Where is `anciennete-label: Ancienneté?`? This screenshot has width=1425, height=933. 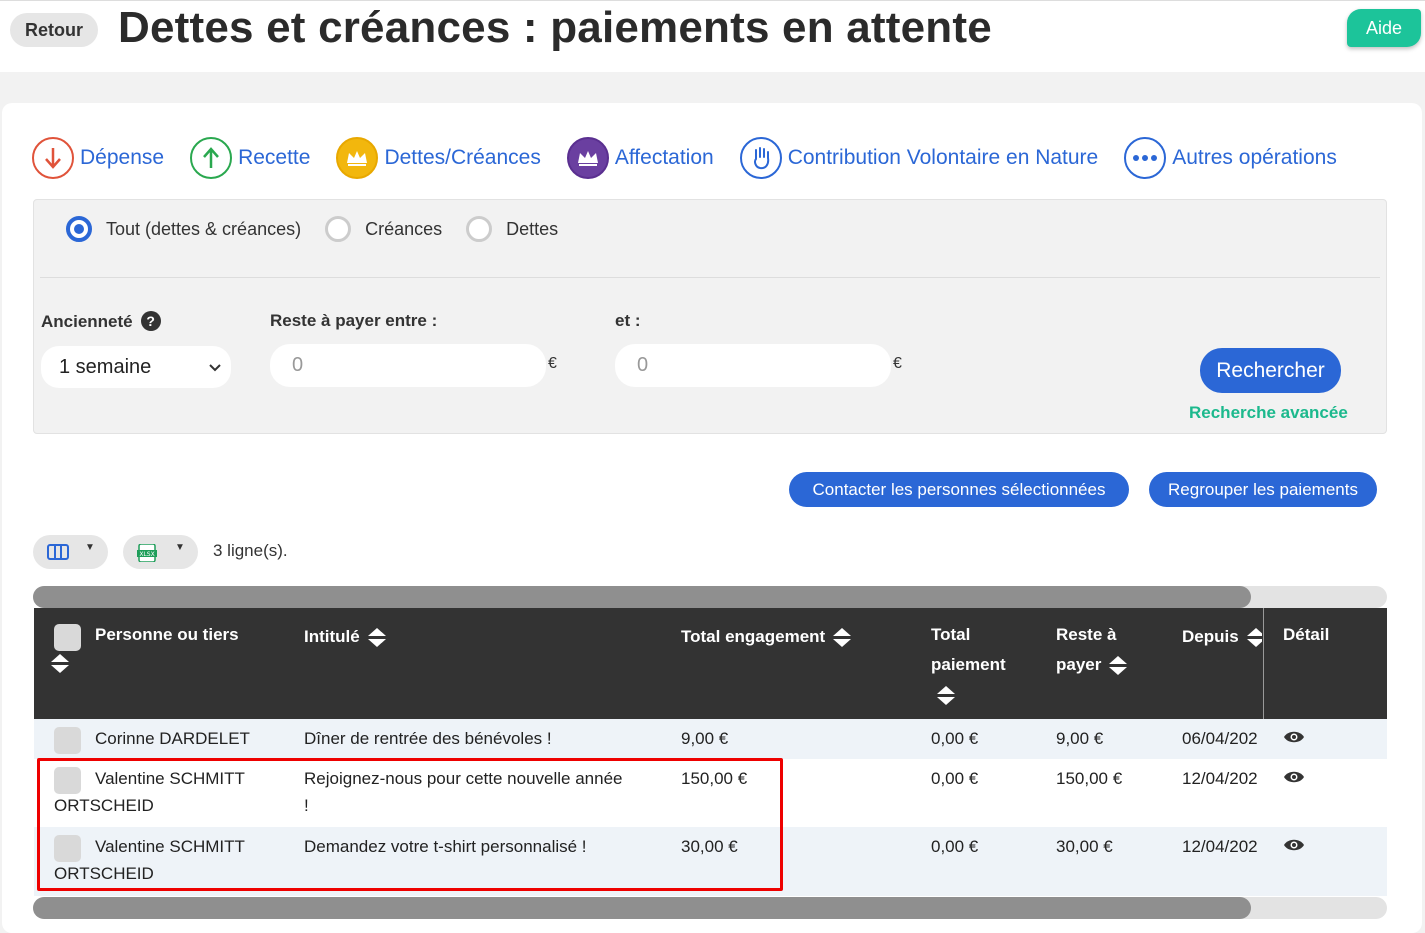
anciennete-label: Ancienneté? is located at coordinates (101, 321).